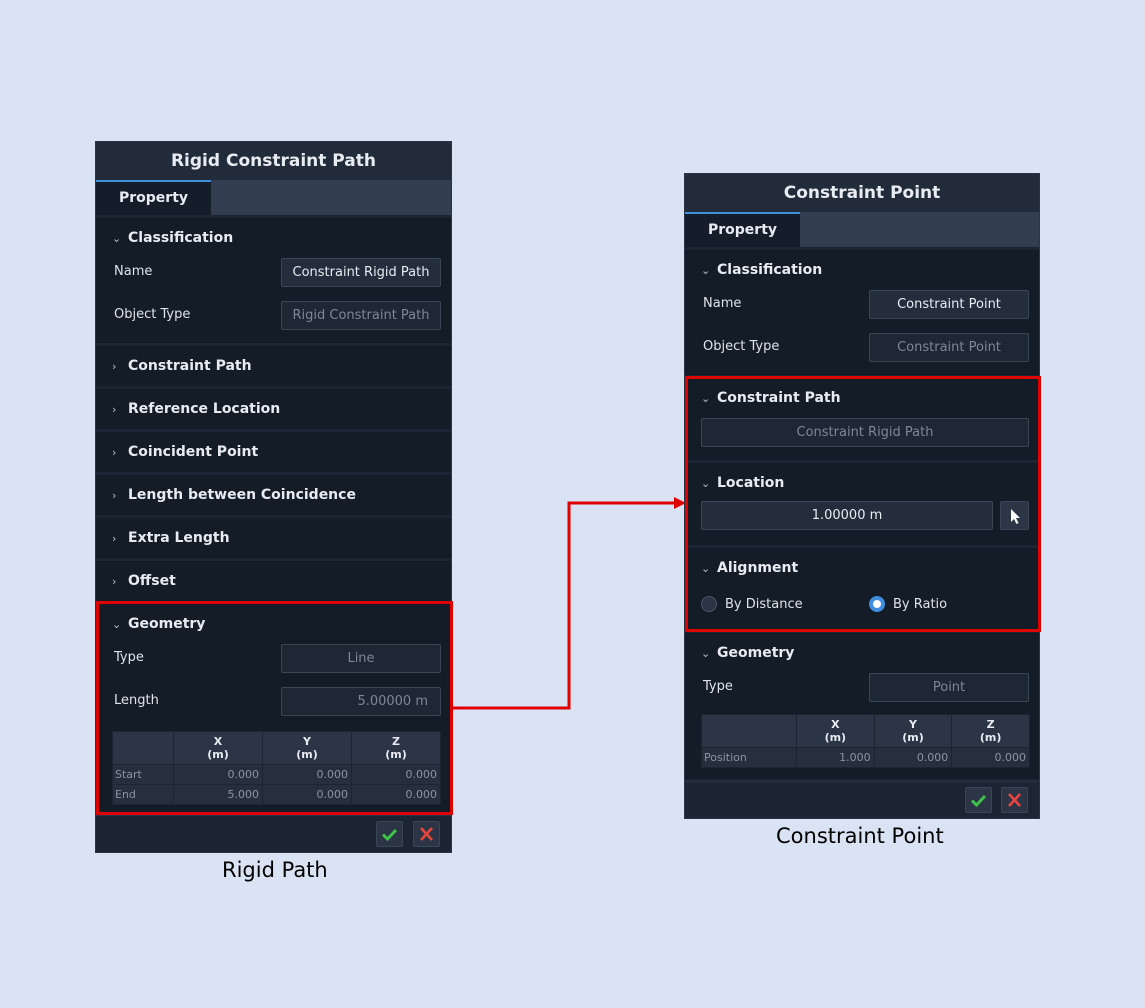 Image resolution: width=1145 pixels, height=1008 pixels. Describe the element at coordinates (862, 688) in the screenshot. I see `geometry-type-row: Type Point` at that location.